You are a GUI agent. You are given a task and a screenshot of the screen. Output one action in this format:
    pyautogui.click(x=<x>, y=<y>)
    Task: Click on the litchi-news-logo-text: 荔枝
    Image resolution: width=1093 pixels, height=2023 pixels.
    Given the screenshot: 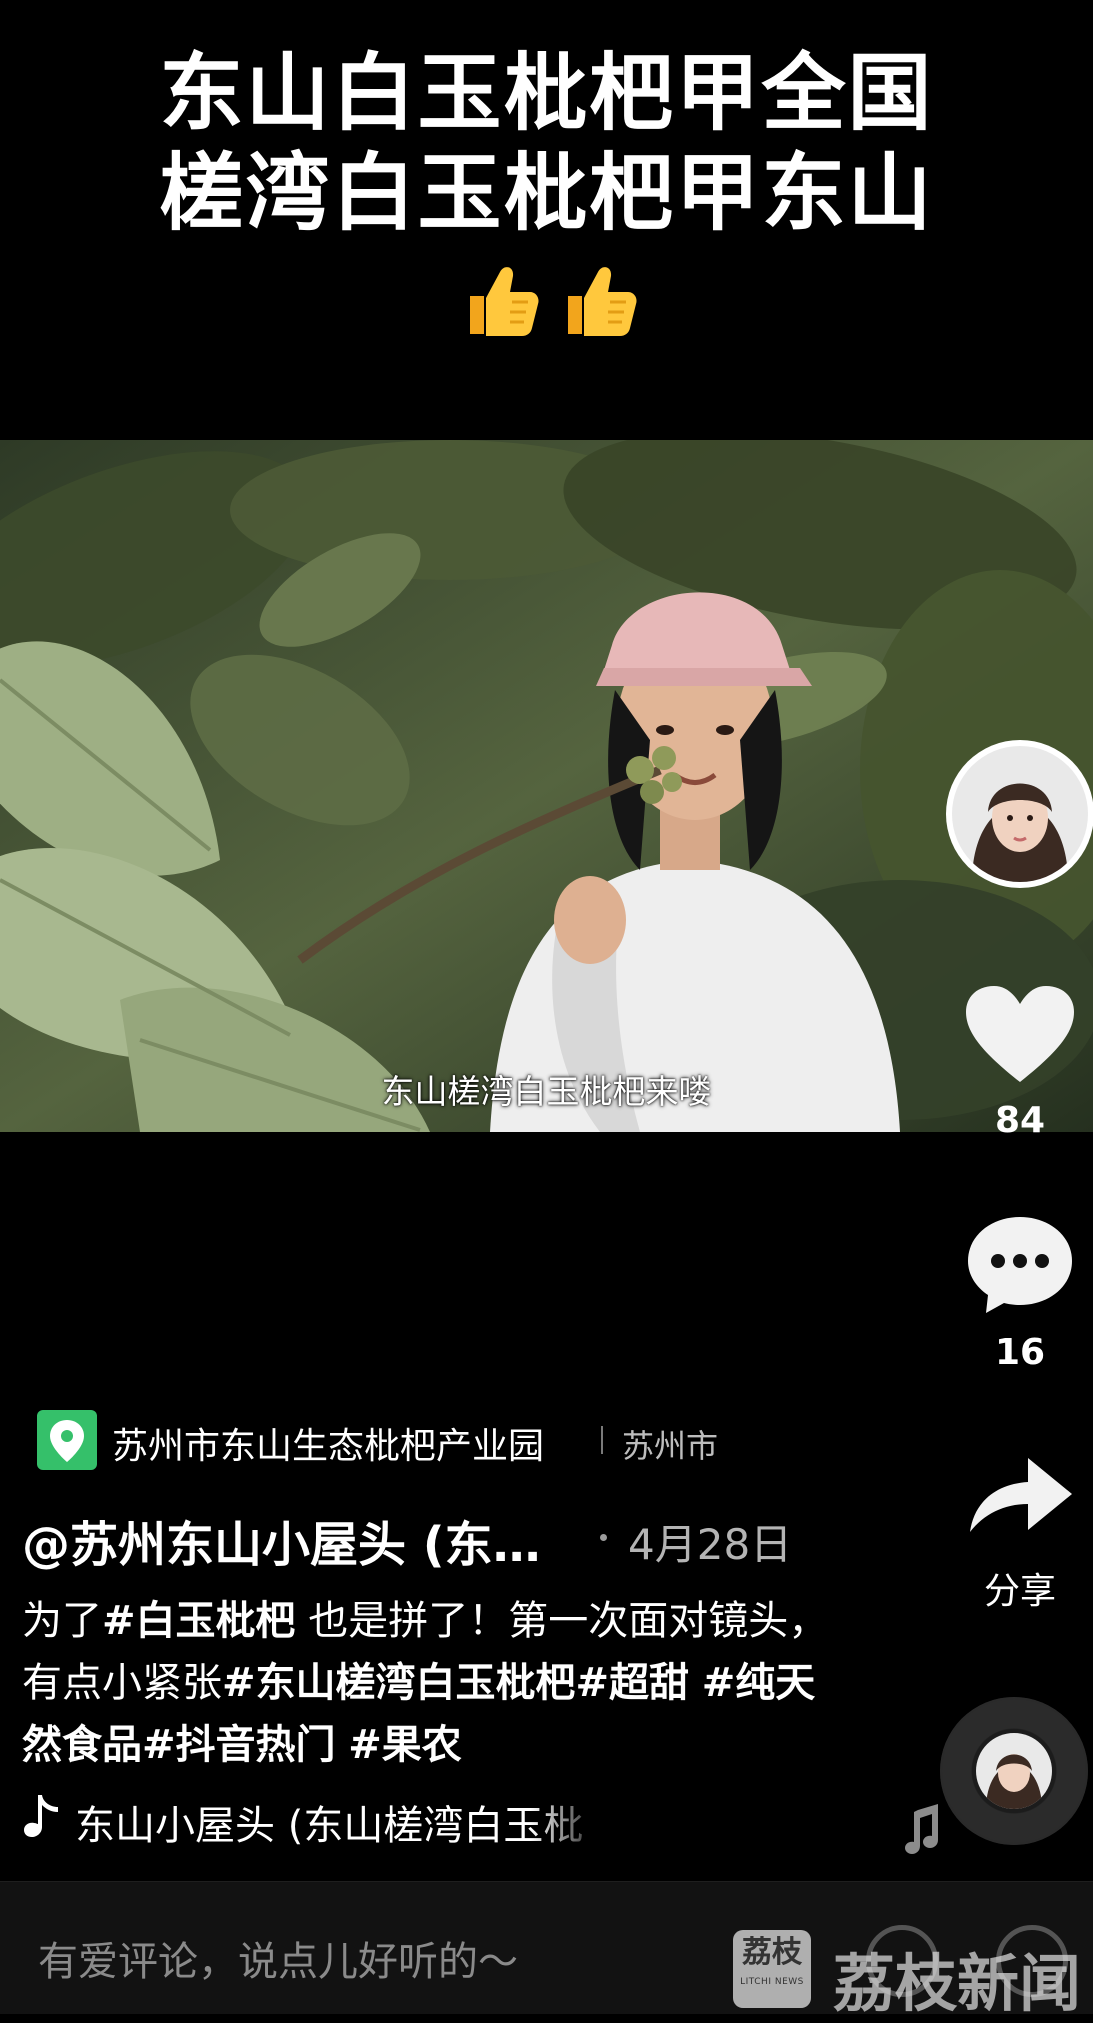 What is the action you would take?
    pyautogui.click(x=772, y=1952)
    